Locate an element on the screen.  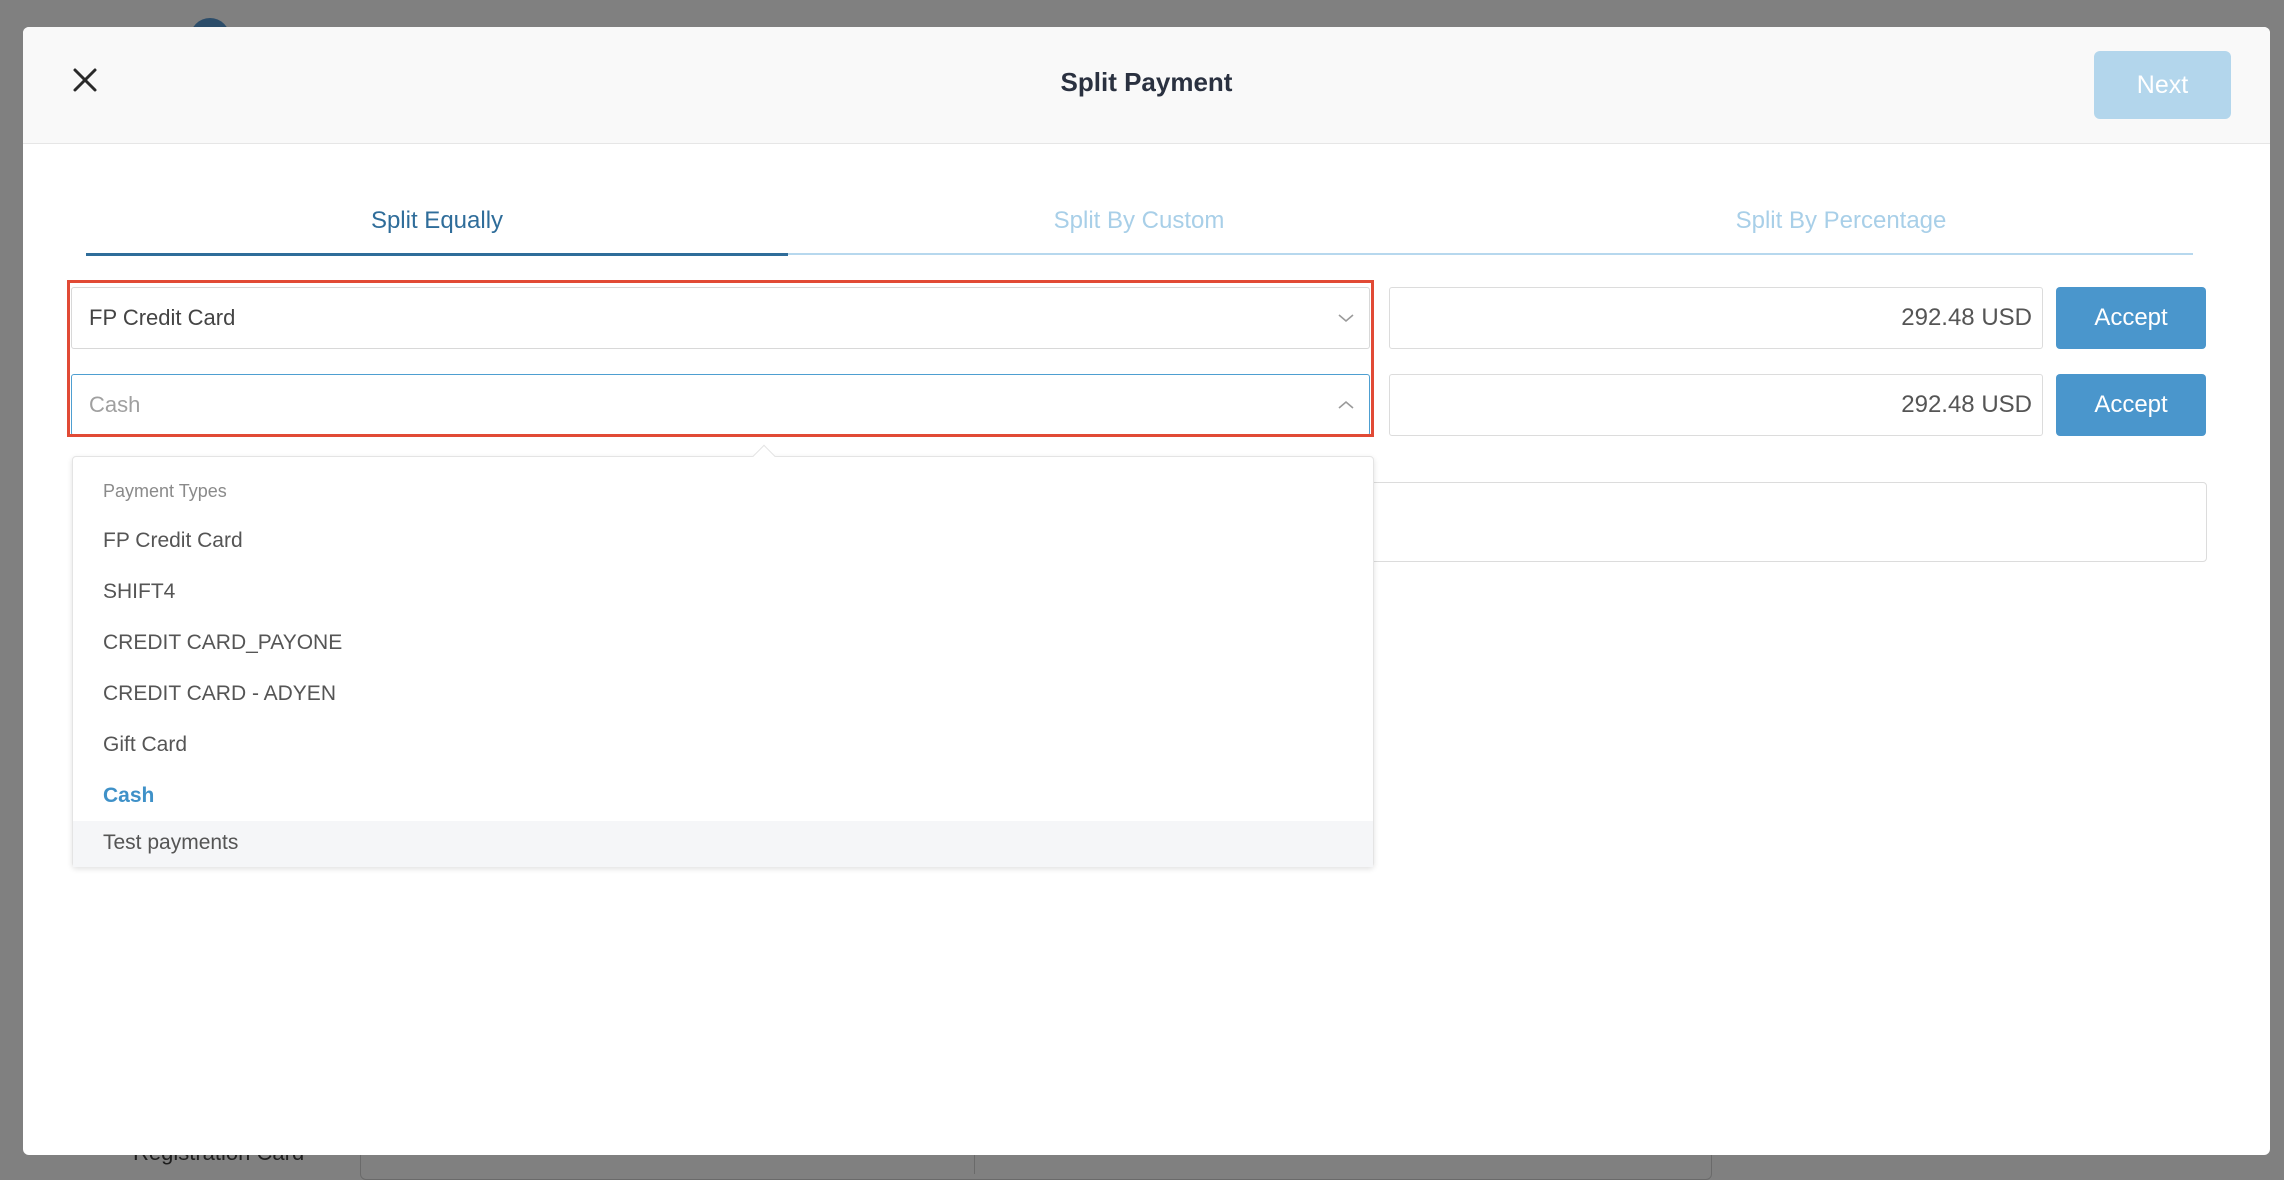
accept-button-1: Accept is located at coordinates (2131, 318).